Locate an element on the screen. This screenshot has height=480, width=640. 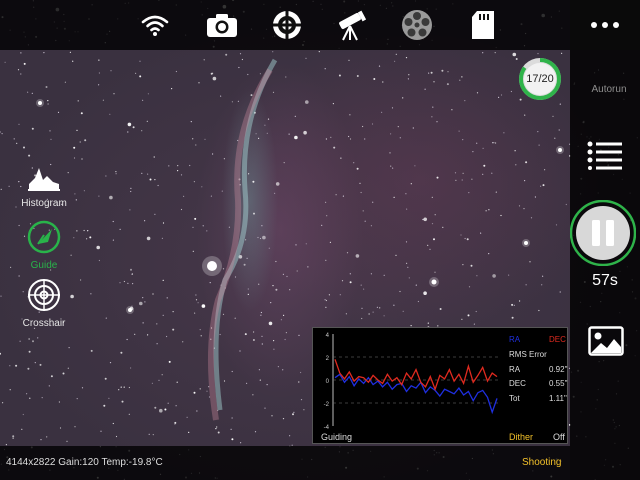
y-tick-label: 0 is located at coordinates (328, 382).